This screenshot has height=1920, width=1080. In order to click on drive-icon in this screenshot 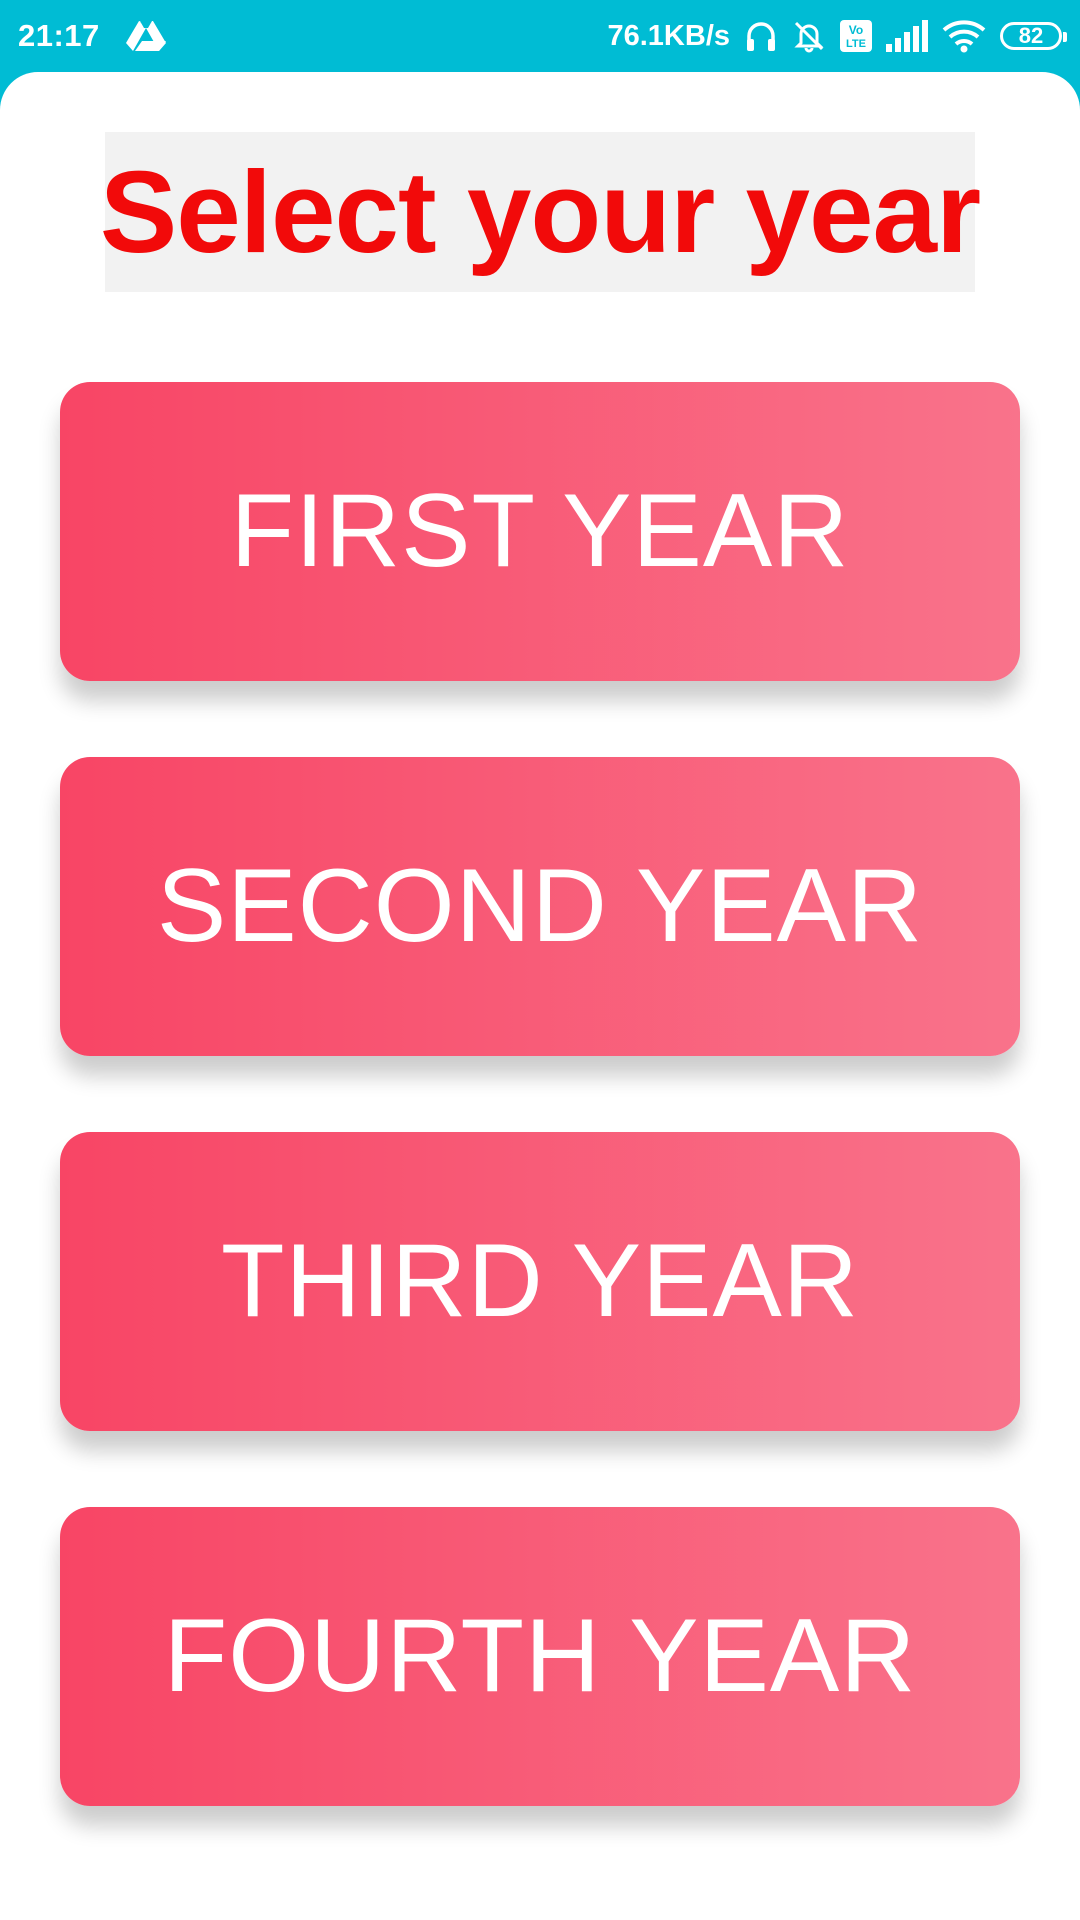, I will do `click(145, 36)`.